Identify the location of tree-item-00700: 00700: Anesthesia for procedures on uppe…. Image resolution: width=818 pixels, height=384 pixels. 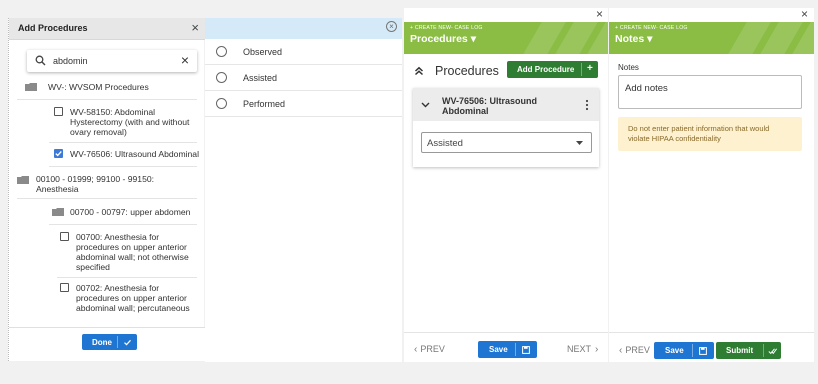
(132, 252).